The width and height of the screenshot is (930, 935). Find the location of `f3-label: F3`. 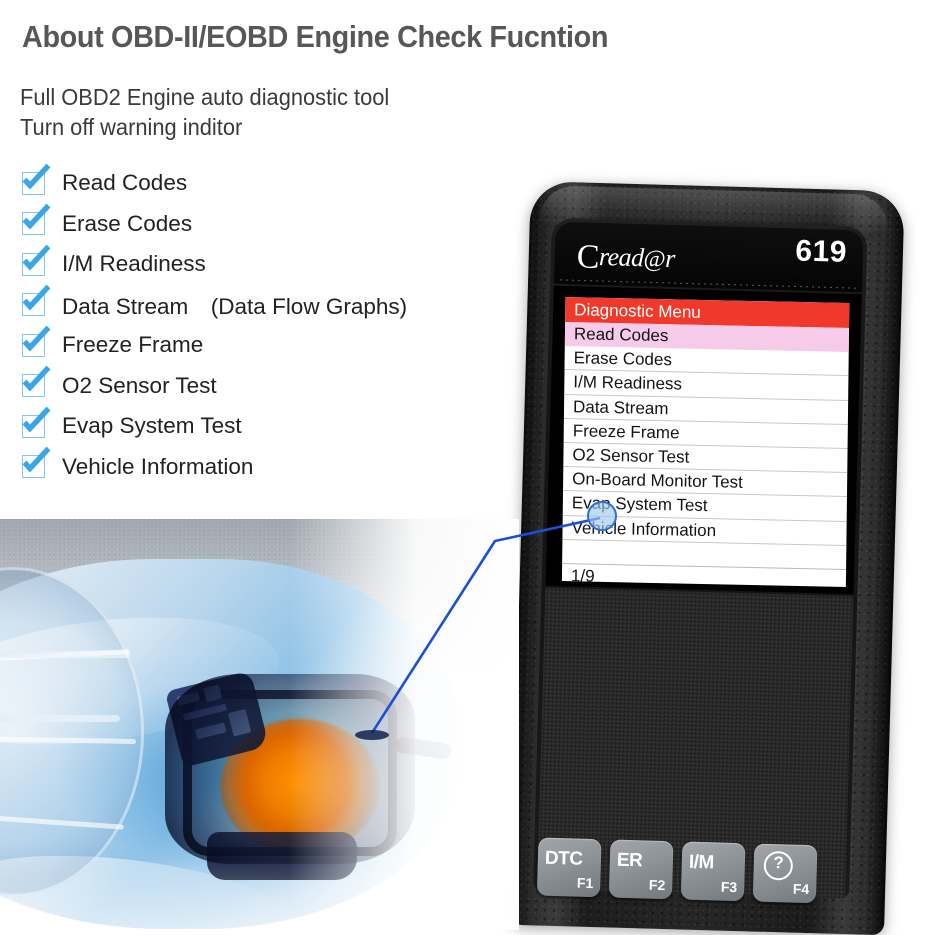

f3-label: F3 is located at coordinates (729, 887).